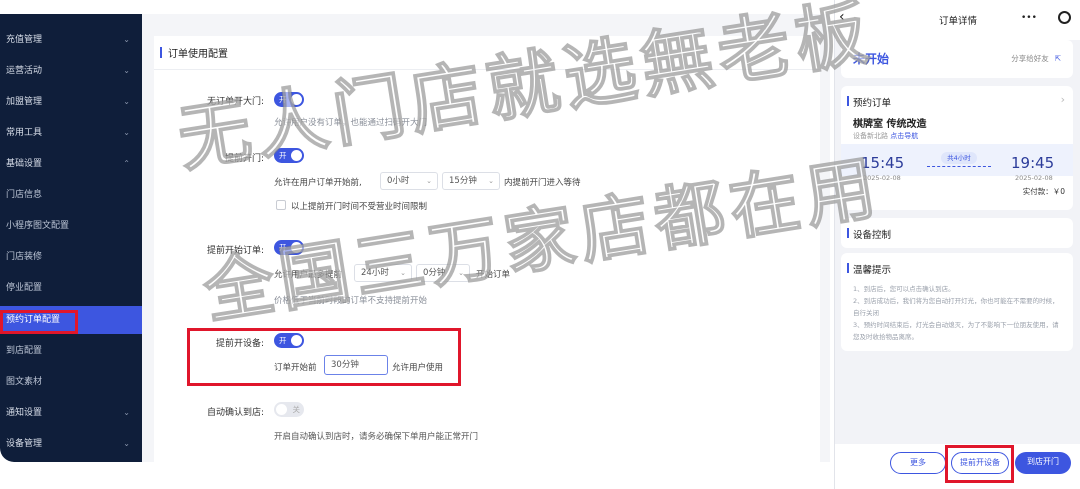  I want to click on early-open-pre: 允许在用户订单开始前,, so click(318, 183).